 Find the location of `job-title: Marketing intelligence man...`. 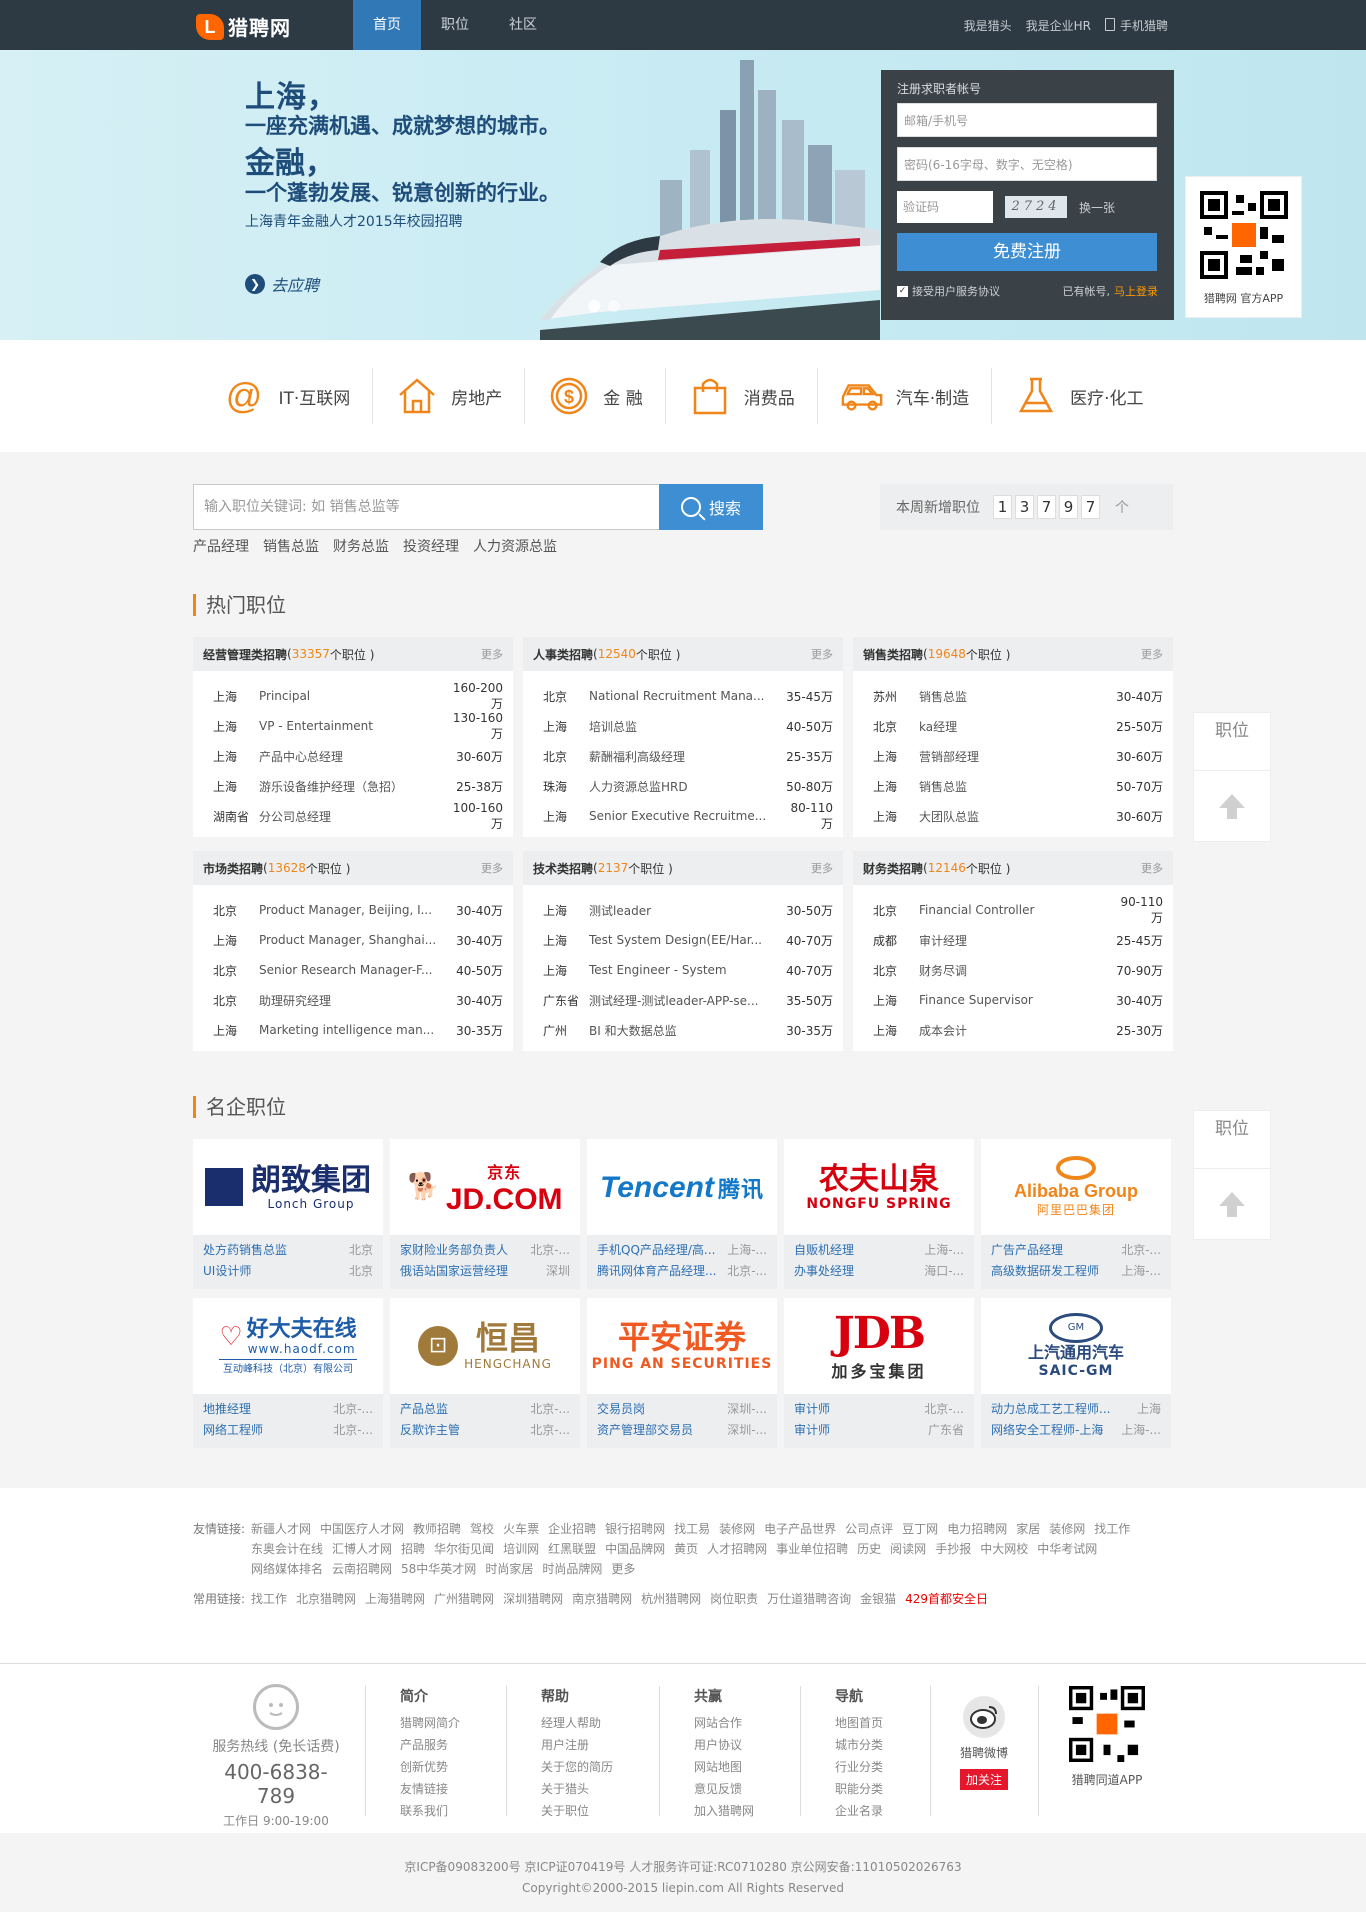

job-title: Marketing intelligence man... is located at coordinates (349, 1030).